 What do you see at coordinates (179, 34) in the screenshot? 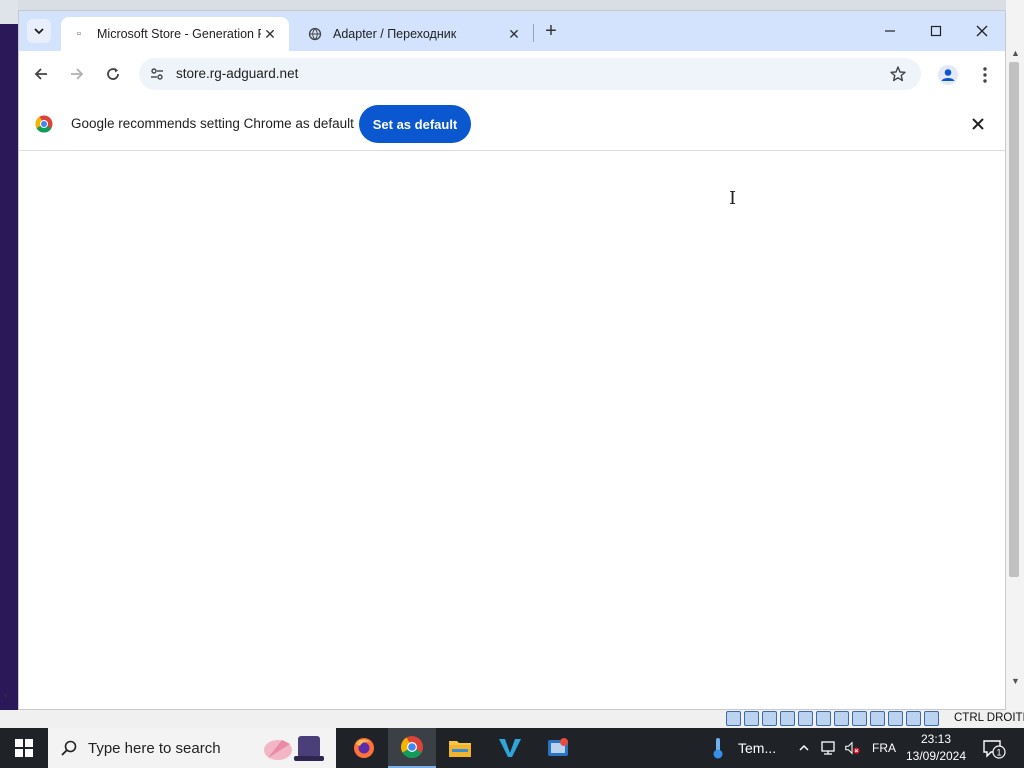
I see `tab-title: Microsoft Store - Generation Pr` at bounding box center [179, 34].